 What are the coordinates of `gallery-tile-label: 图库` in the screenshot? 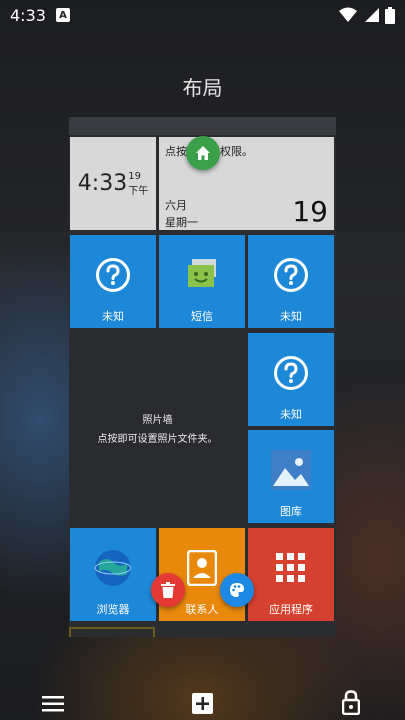 It's located at (291, 511).